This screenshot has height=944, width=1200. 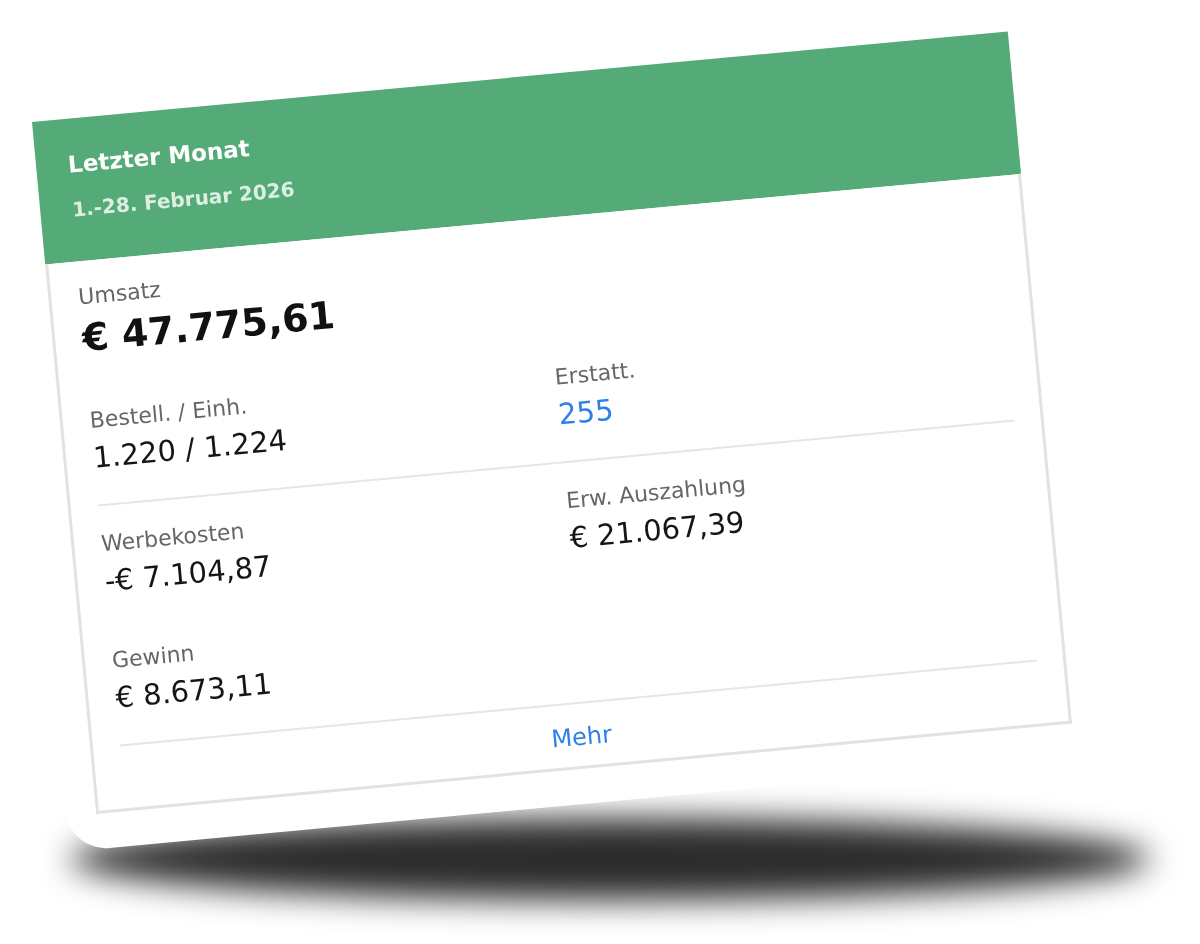 What do you see at coordinates (173, 538) in the screenshot?
I see `stat-label: Werbekosten` at bounding box center [173, 538].